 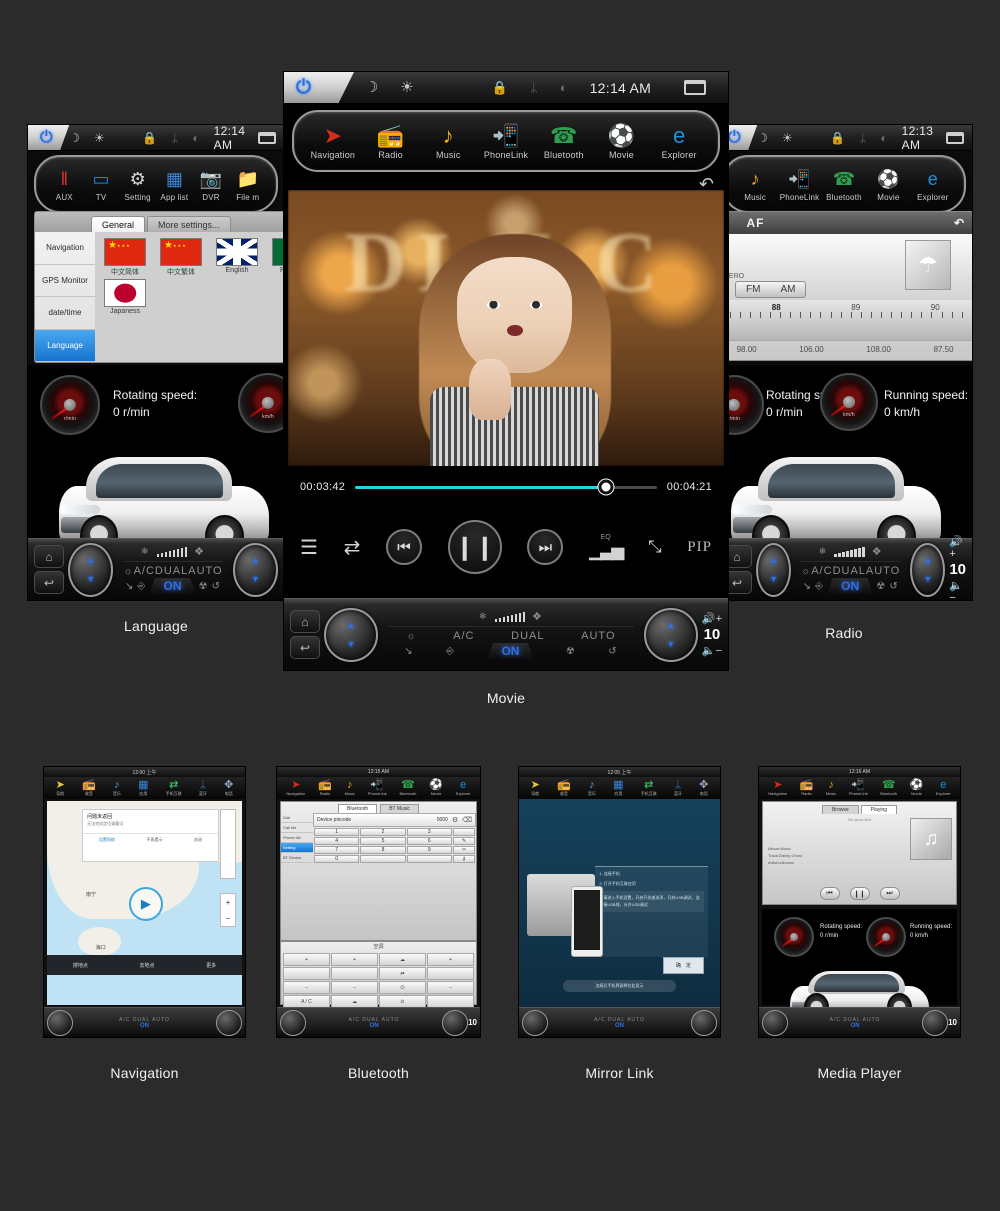 I want to click on tab-bt-music: BT Music, so click(x=399, y=808).